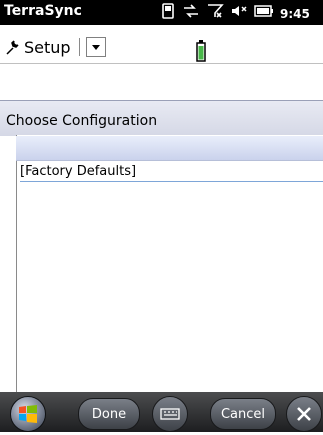 Image resolution: width=323 pixels, height=435 pixels. What do you see at coordinates (215, 13) in the screenshot?
I see `no-signal-icon` at bounding box center [215, 13].